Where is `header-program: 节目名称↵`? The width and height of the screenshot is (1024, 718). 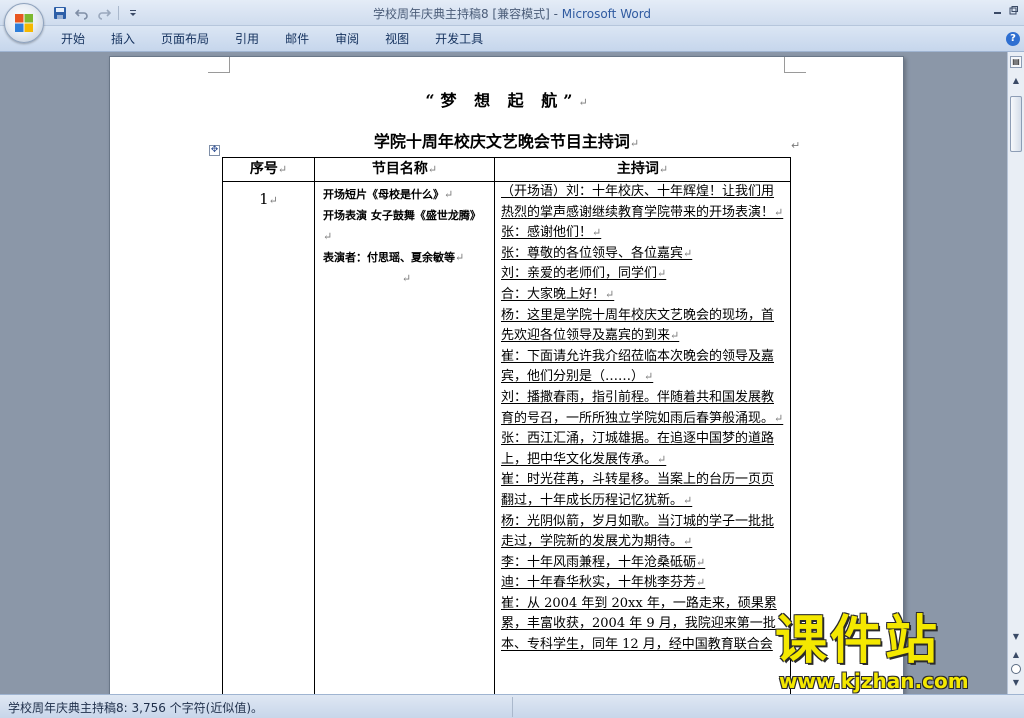
header-program: 节目名称↵ is located at coordinates (404, 169).